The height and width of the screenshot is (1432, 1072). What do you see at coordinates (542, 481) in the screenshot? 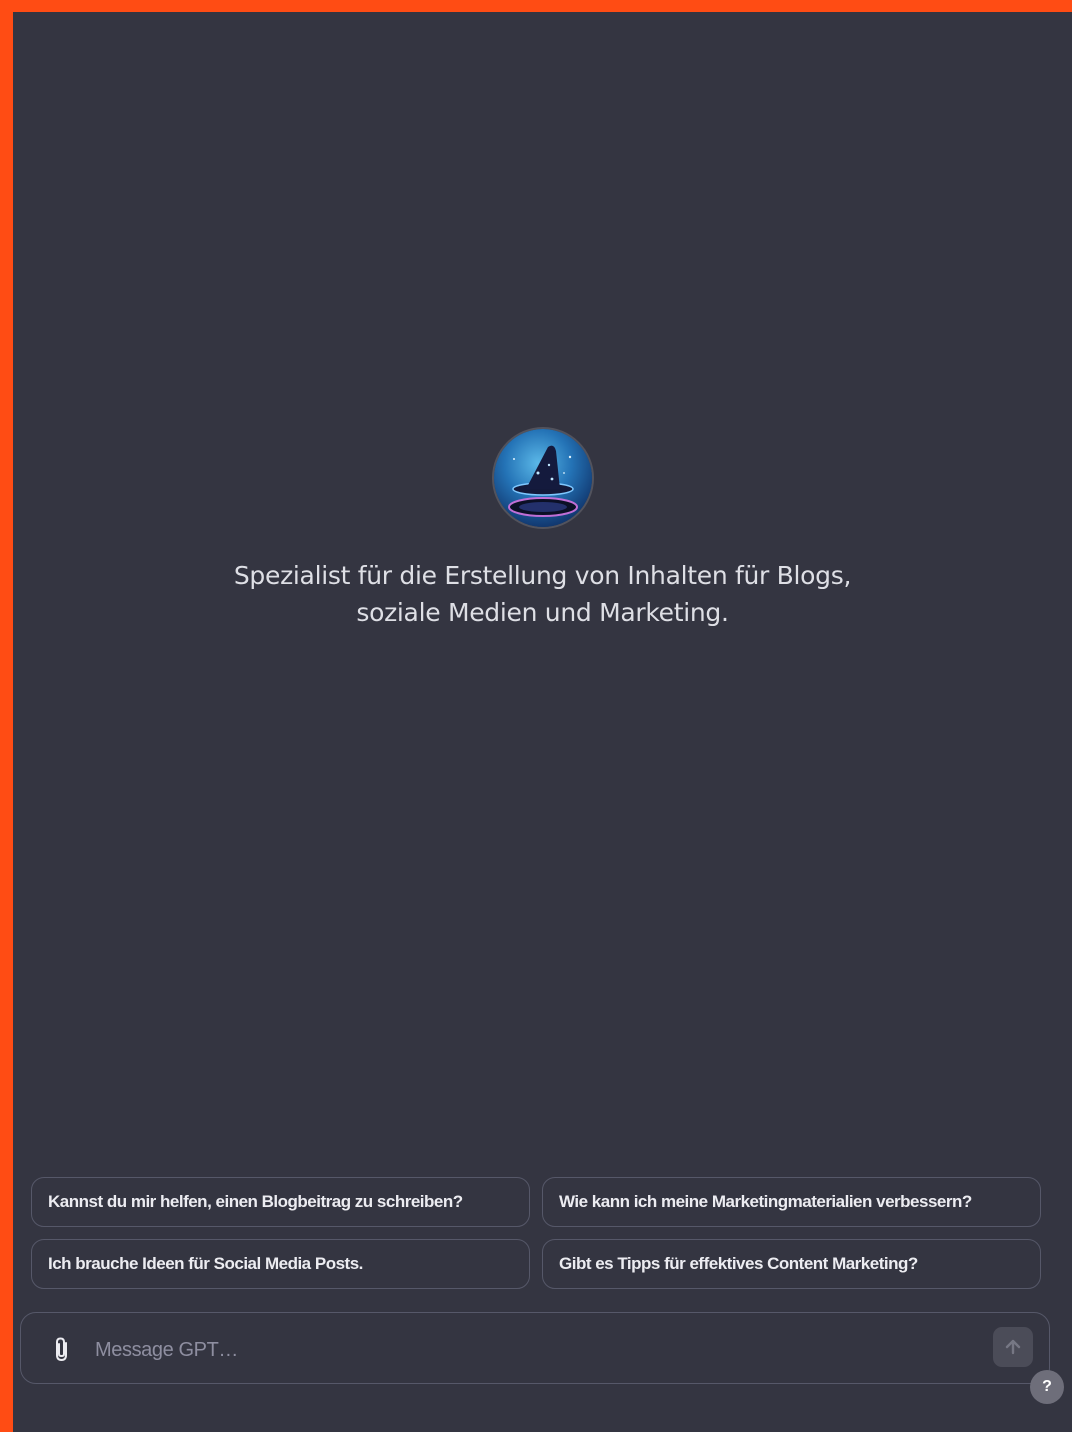
I see `wizard-hat-icon` at bounding box center [542, 481].